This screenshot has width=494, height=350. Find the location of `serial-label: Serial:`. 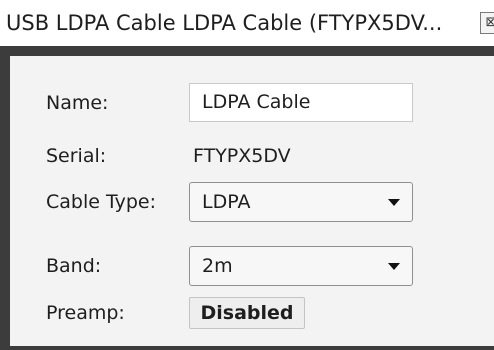

serial-label: Serial: is located at coordinates (76, 156).